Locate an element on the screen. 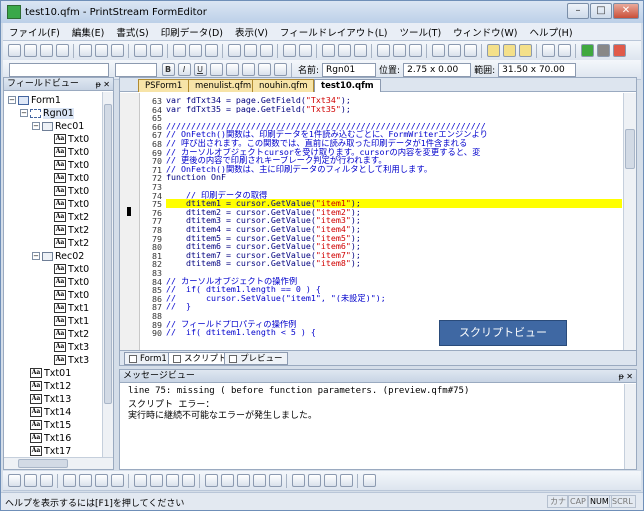  open-icon is located at coordinates (30, 50).